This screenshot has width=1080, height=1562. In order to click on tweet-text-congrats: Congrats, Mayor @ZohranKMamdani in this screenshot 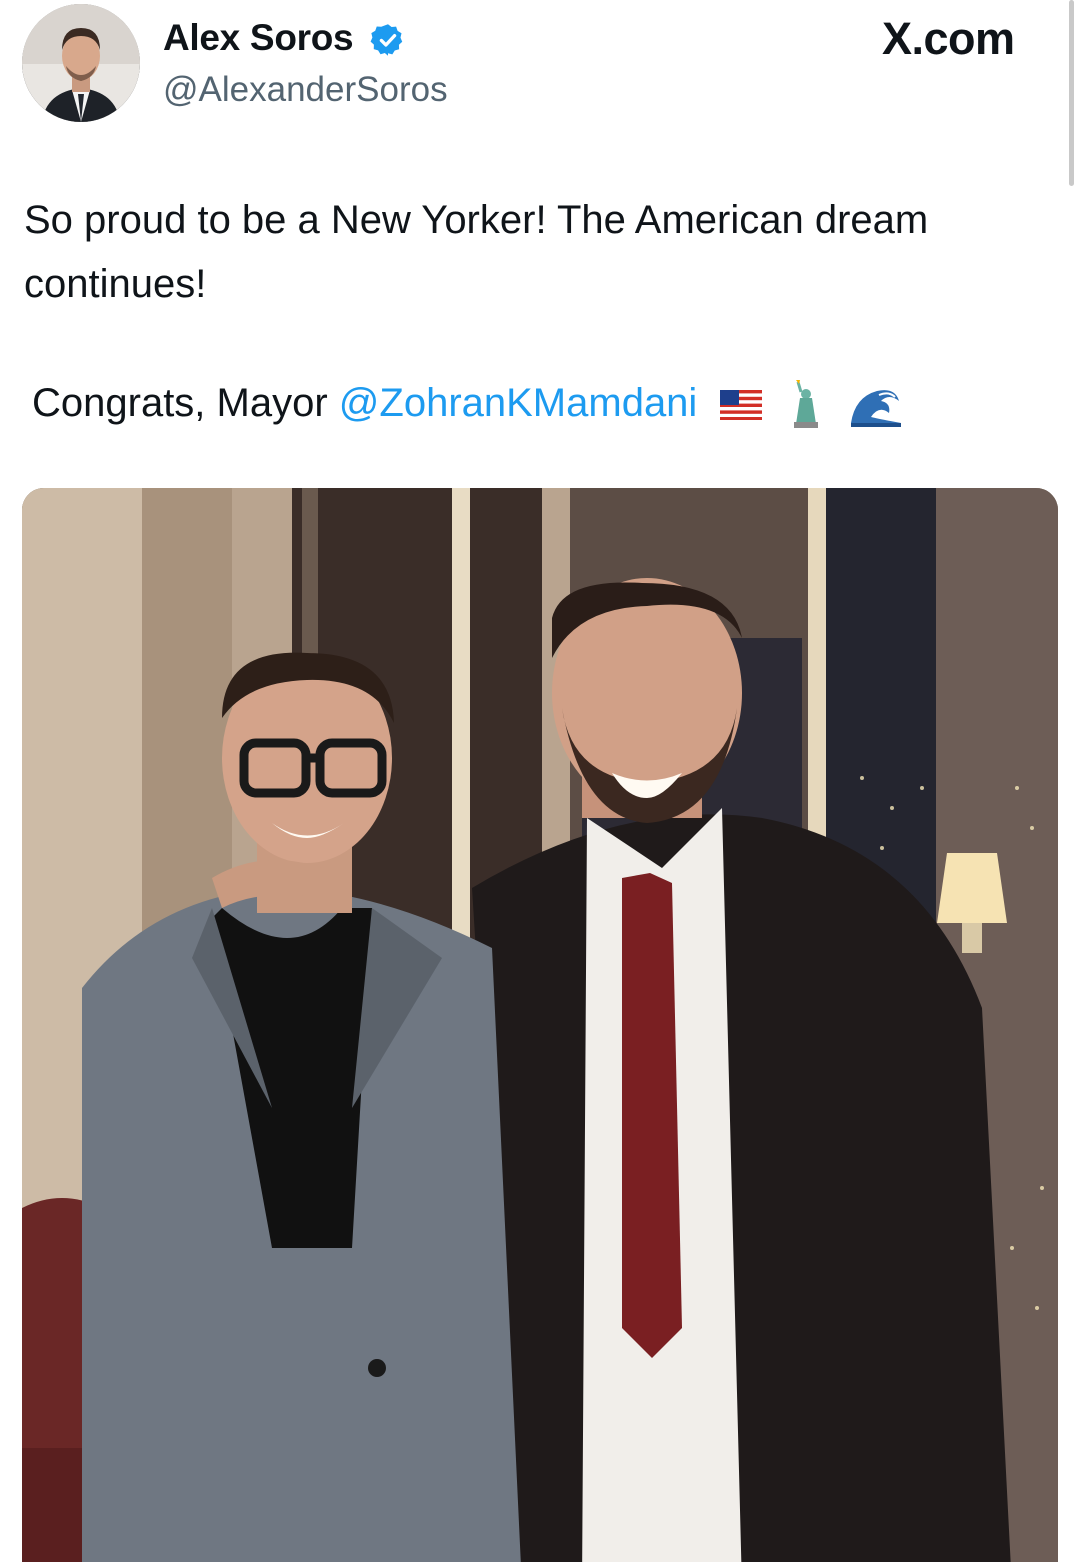, I will do `click(467, 403)`.